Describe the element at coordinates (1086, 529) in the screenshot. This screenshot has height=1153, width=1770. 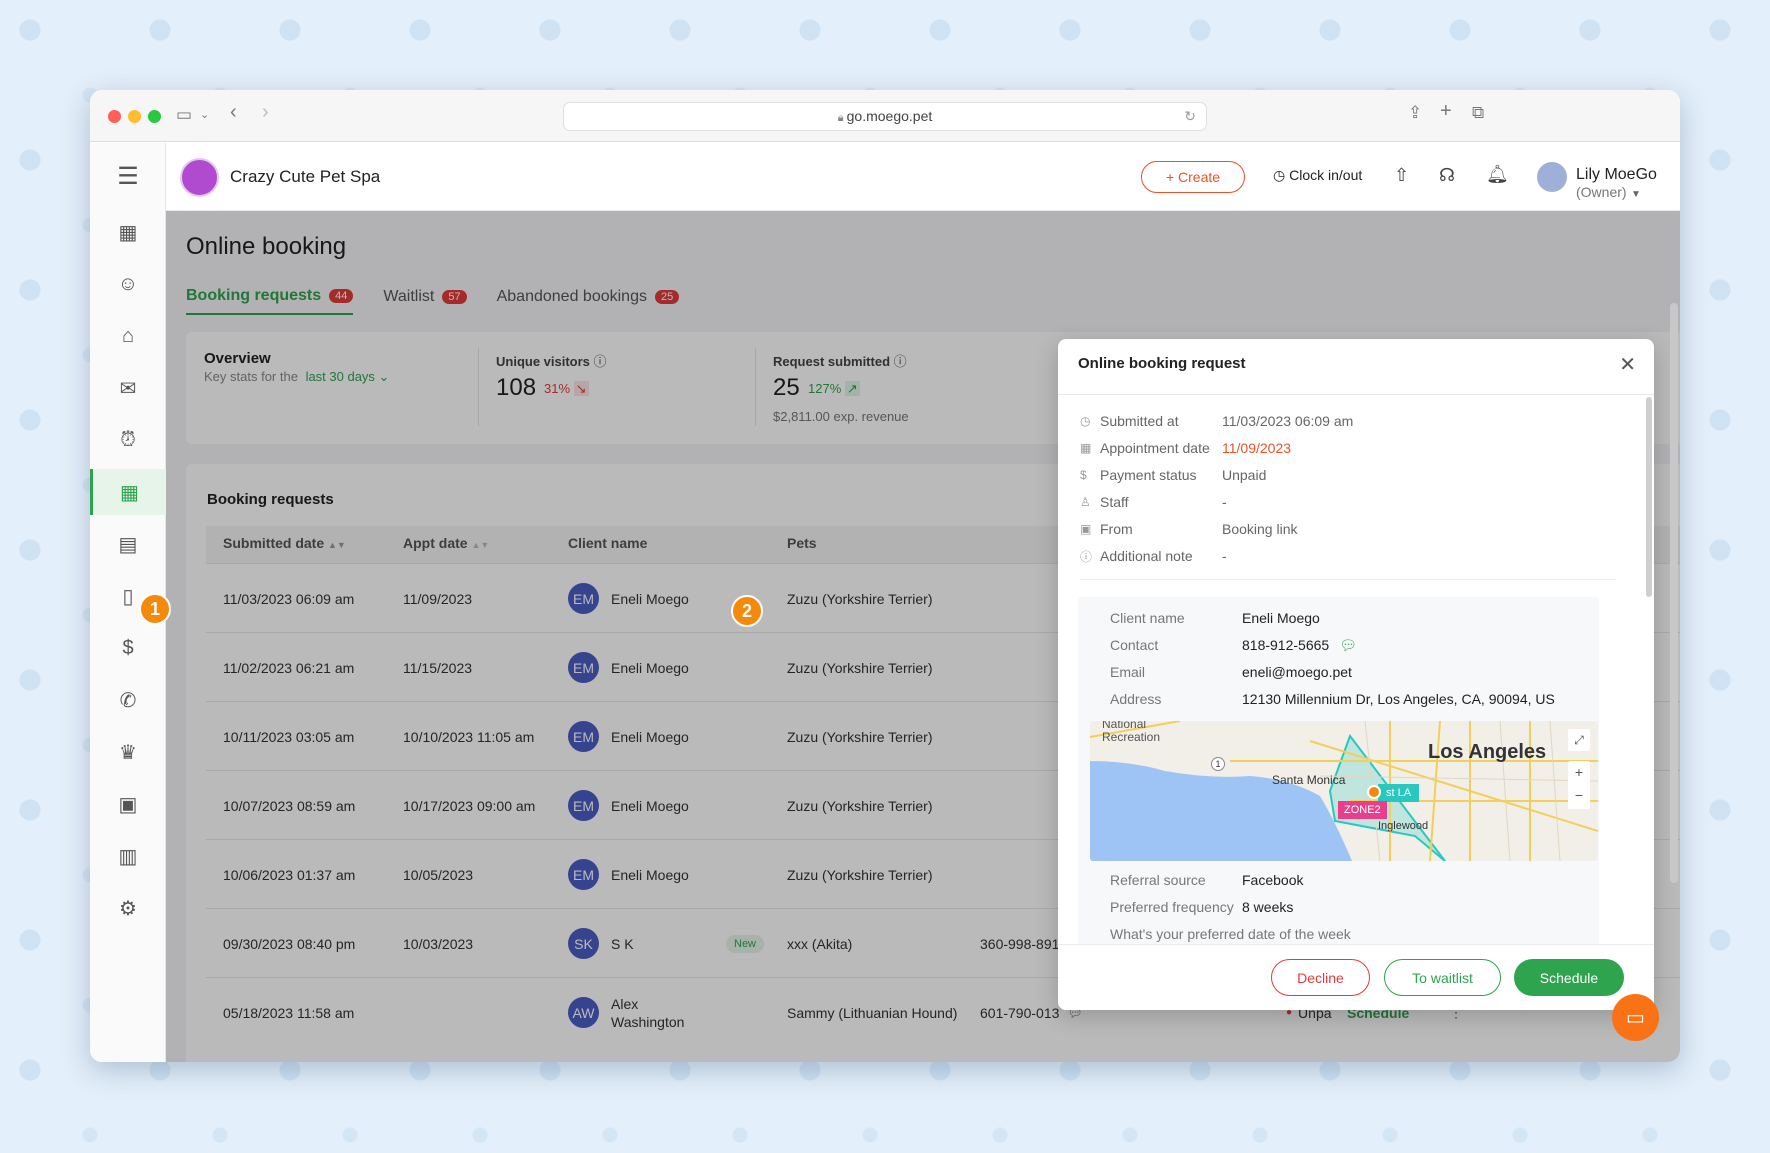
I see `link-icon: ▣` at that location.